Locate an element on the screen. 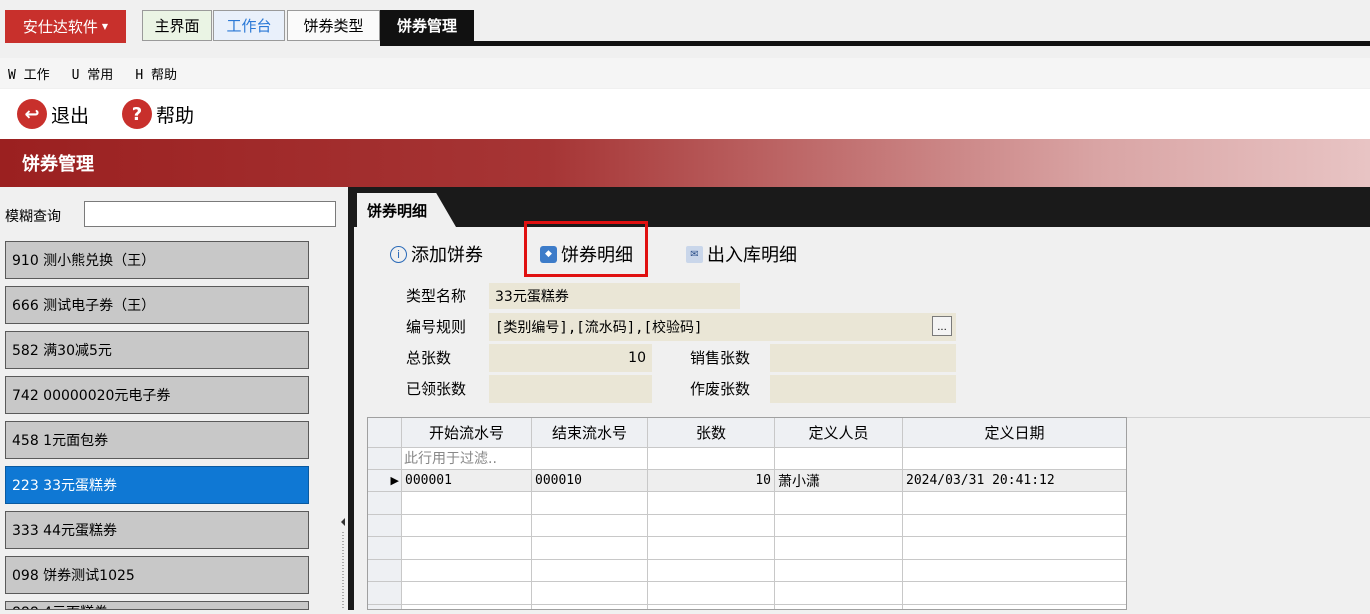  menu-help: H 帮助 is located at coordinates (156, 73).